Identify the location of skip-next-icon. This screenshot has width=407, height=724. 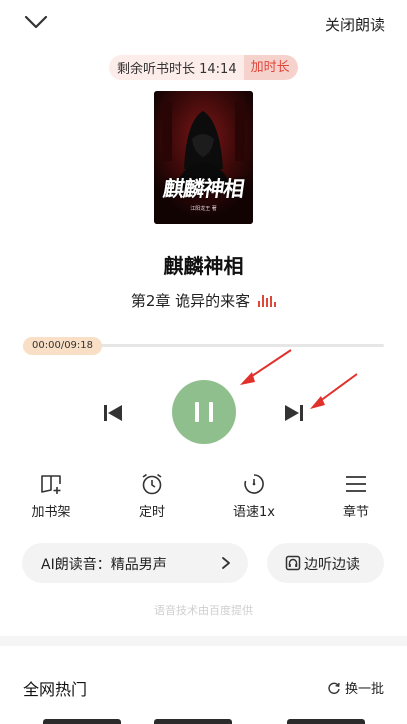
(294, 413).